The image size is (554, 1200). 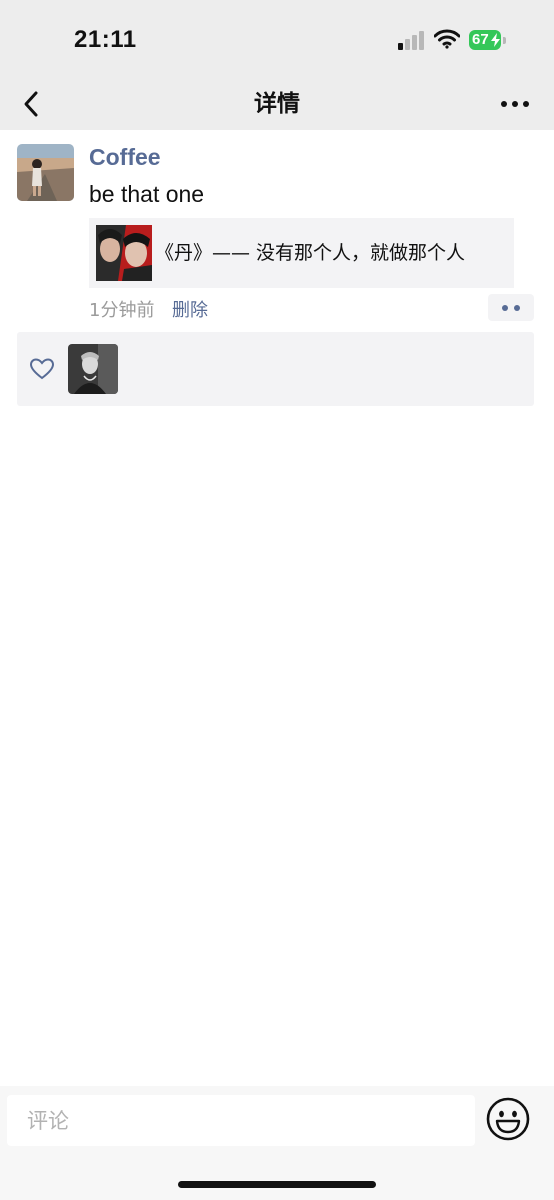 I want to click on liker-avatar, so click(x=93, y=369).